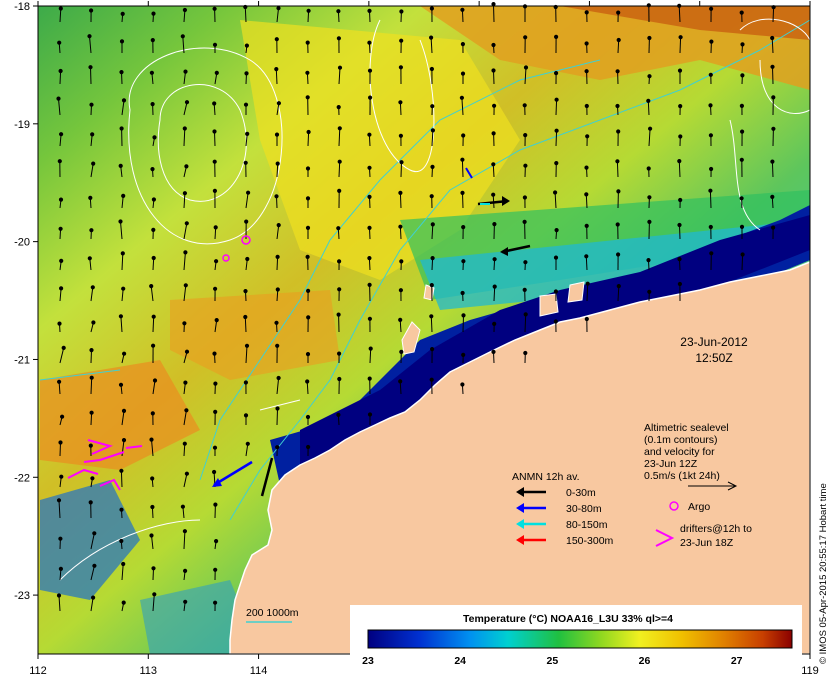 This screenshot has height=680, width=840. I want to click on lon-tick-label: 113, so click(149, 671).